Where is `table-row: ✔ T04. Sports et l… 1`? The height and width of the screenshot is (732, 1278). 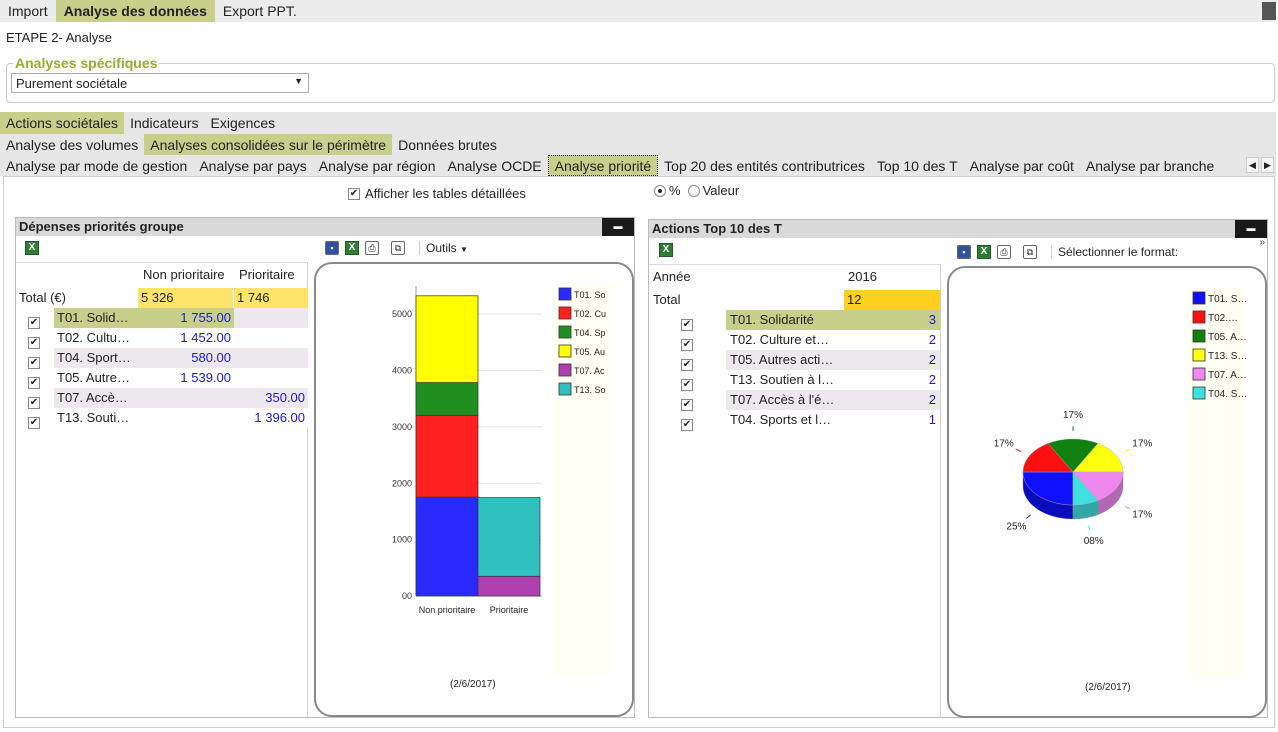 table-row: ✔ T04. Sports et l… 1 is located at coordinates (795, 420).